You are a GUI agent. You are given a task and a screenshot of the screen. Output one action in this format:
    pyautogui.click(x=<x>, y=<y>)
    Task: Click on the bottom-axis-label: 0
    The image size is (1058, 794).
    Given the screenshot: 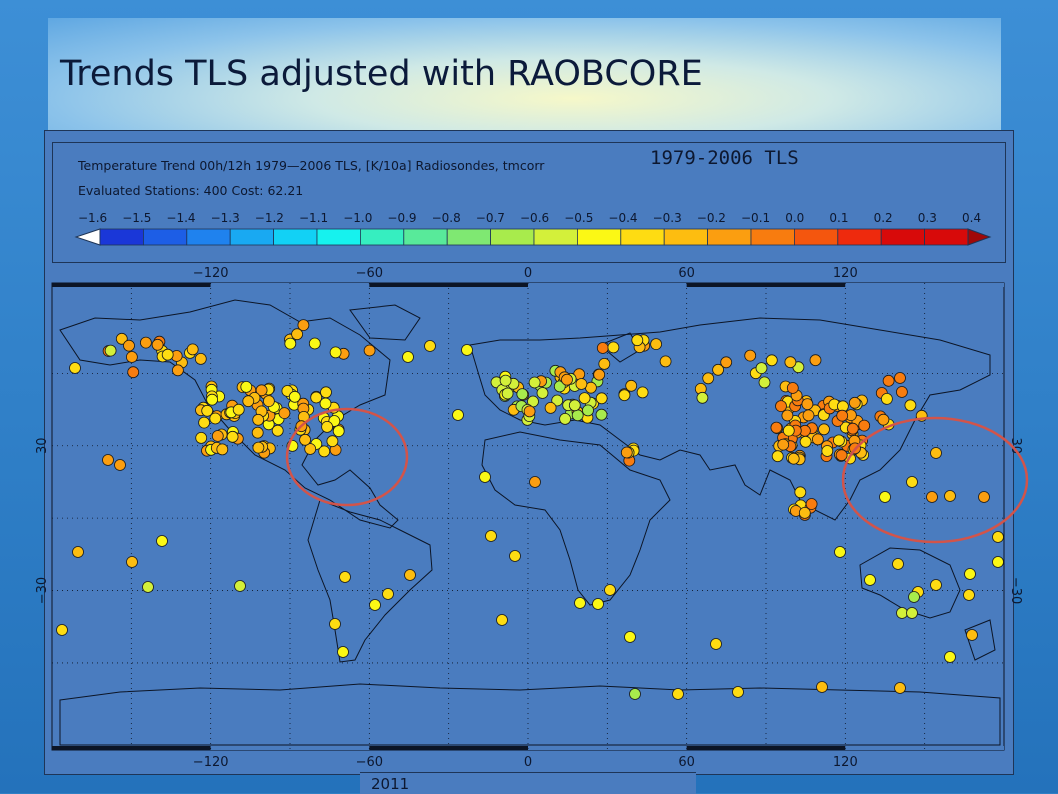 What is the action you would take?
    pyautogui.click(x=528, y=762)
    